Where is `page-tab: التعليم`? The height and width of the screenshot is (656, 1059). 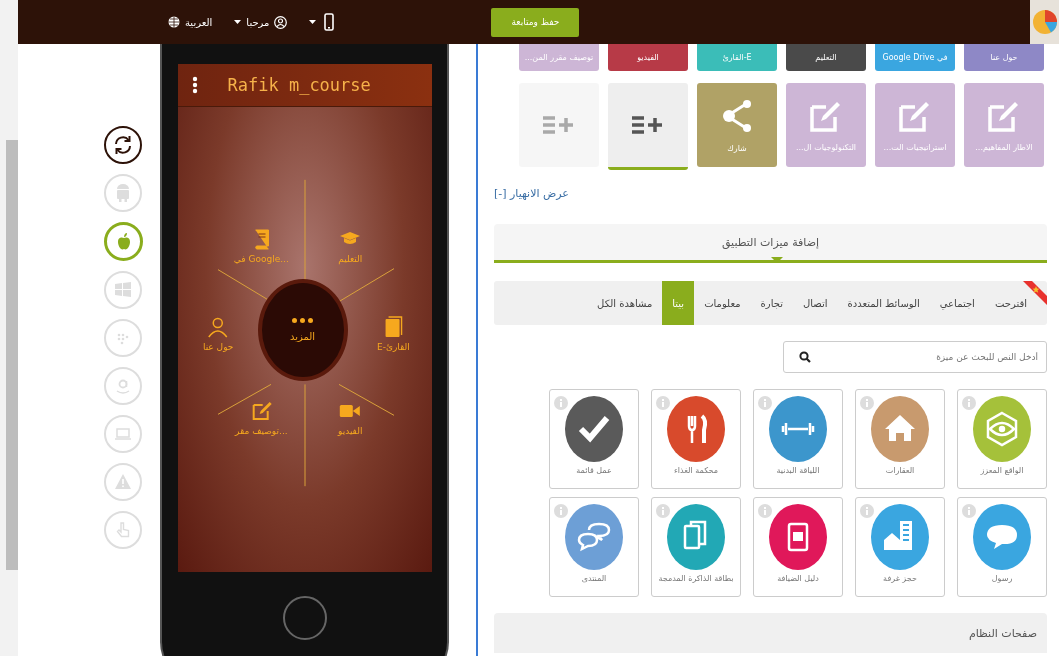
page-tab: التعليم is located at coordinates (826, 57).